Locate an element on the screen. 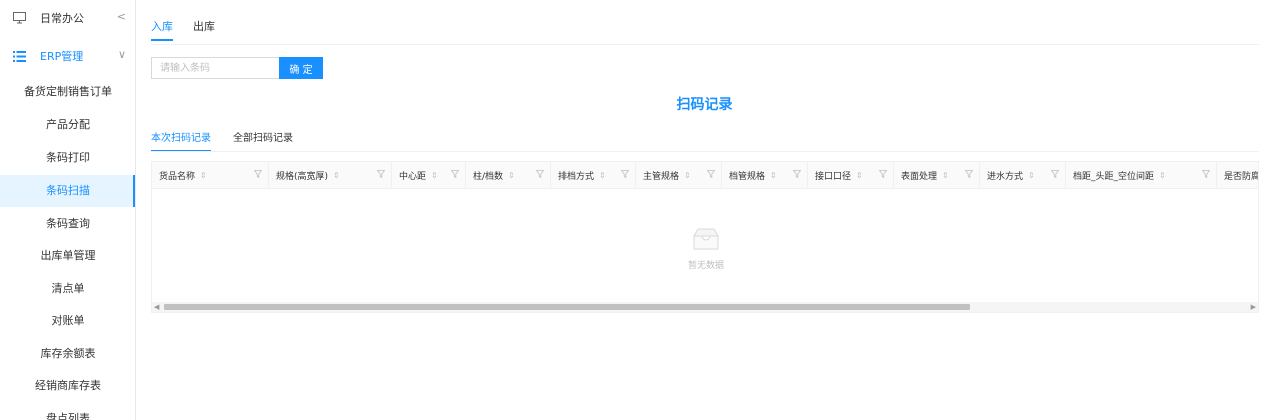 This screenshot has height=420, width=1270. horizontal-scrollbar: ◀ ▶ is located at coordinates (705, 307).